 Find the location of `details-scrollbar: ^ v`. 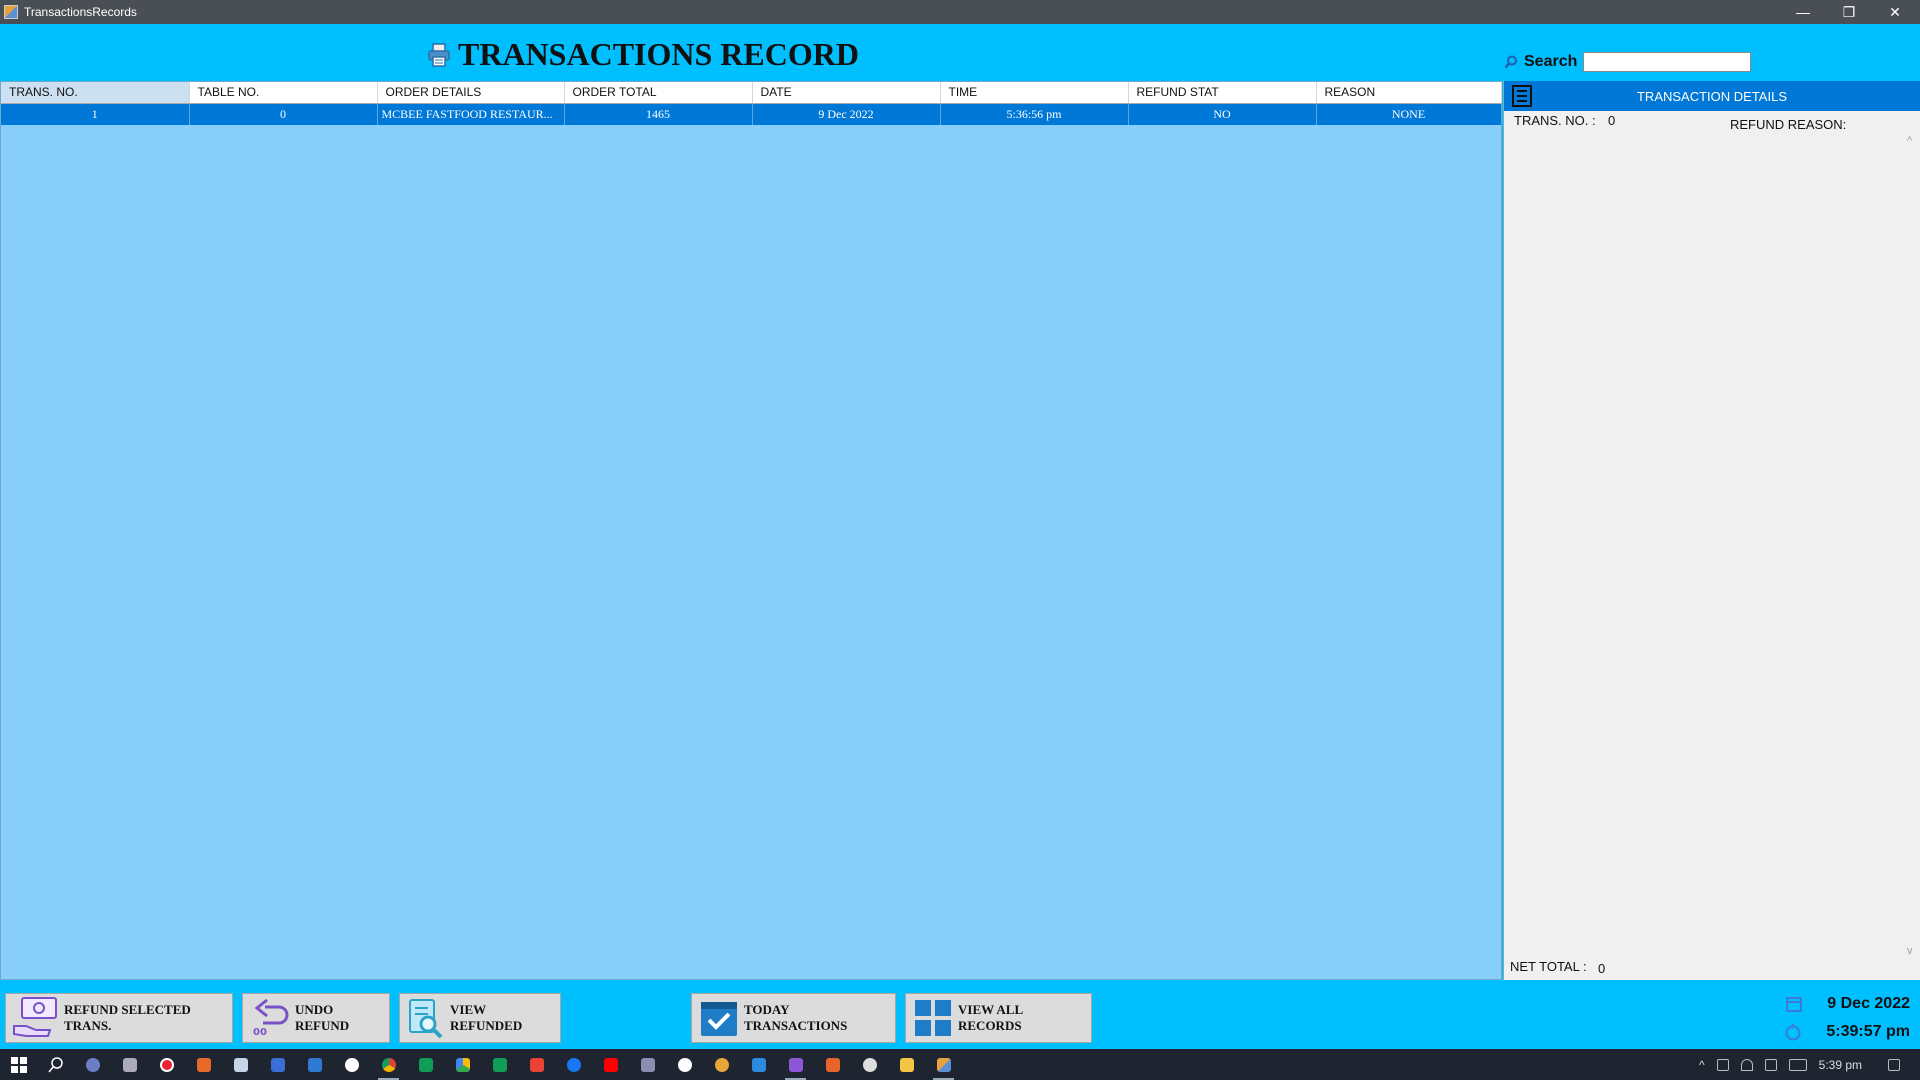

details-scrollbar: ^ v is located at coordinates (1912, 546).